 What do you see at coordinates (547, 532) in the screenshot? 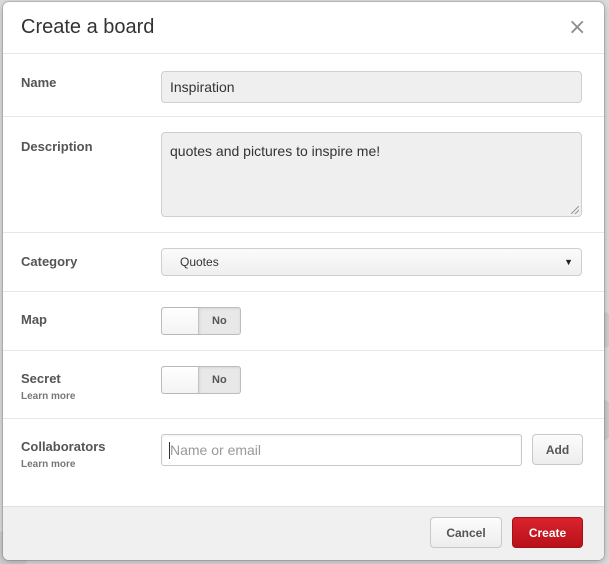
I see `create-button: Create` at bounding box center [547, 532].